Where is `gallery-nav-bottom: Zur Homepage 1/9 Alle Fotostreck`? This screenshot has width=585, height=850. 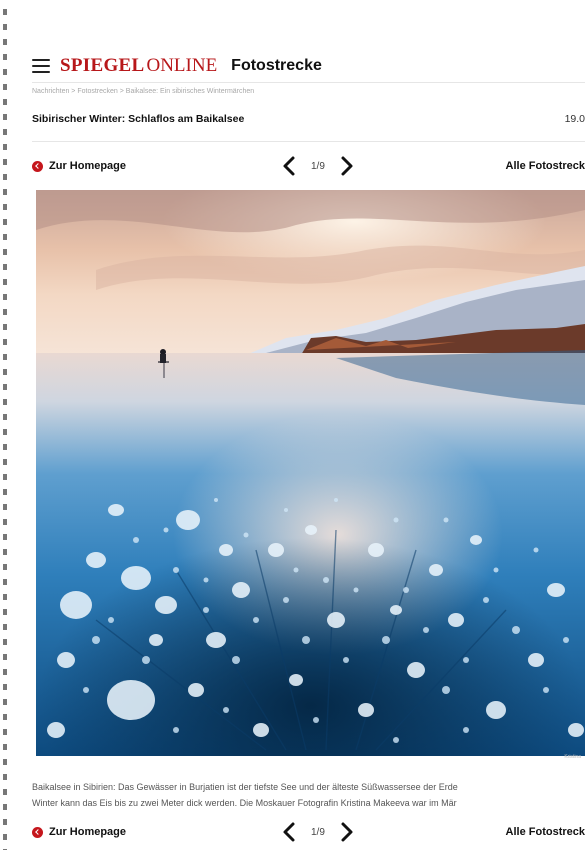
gallery-nav-bottom: Zur Homepage 1/9 Alle Fotostreck is located at coordinates (308, 832).